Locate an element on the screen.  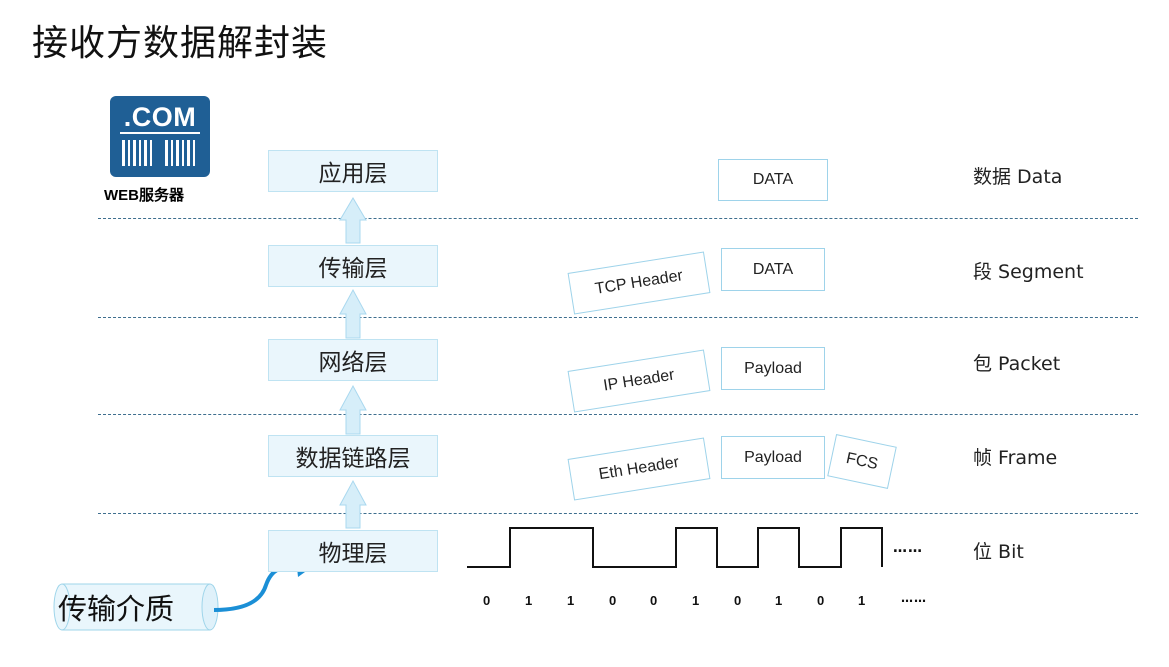
layer-application: 应用层 is located at coordinates (353, 171).